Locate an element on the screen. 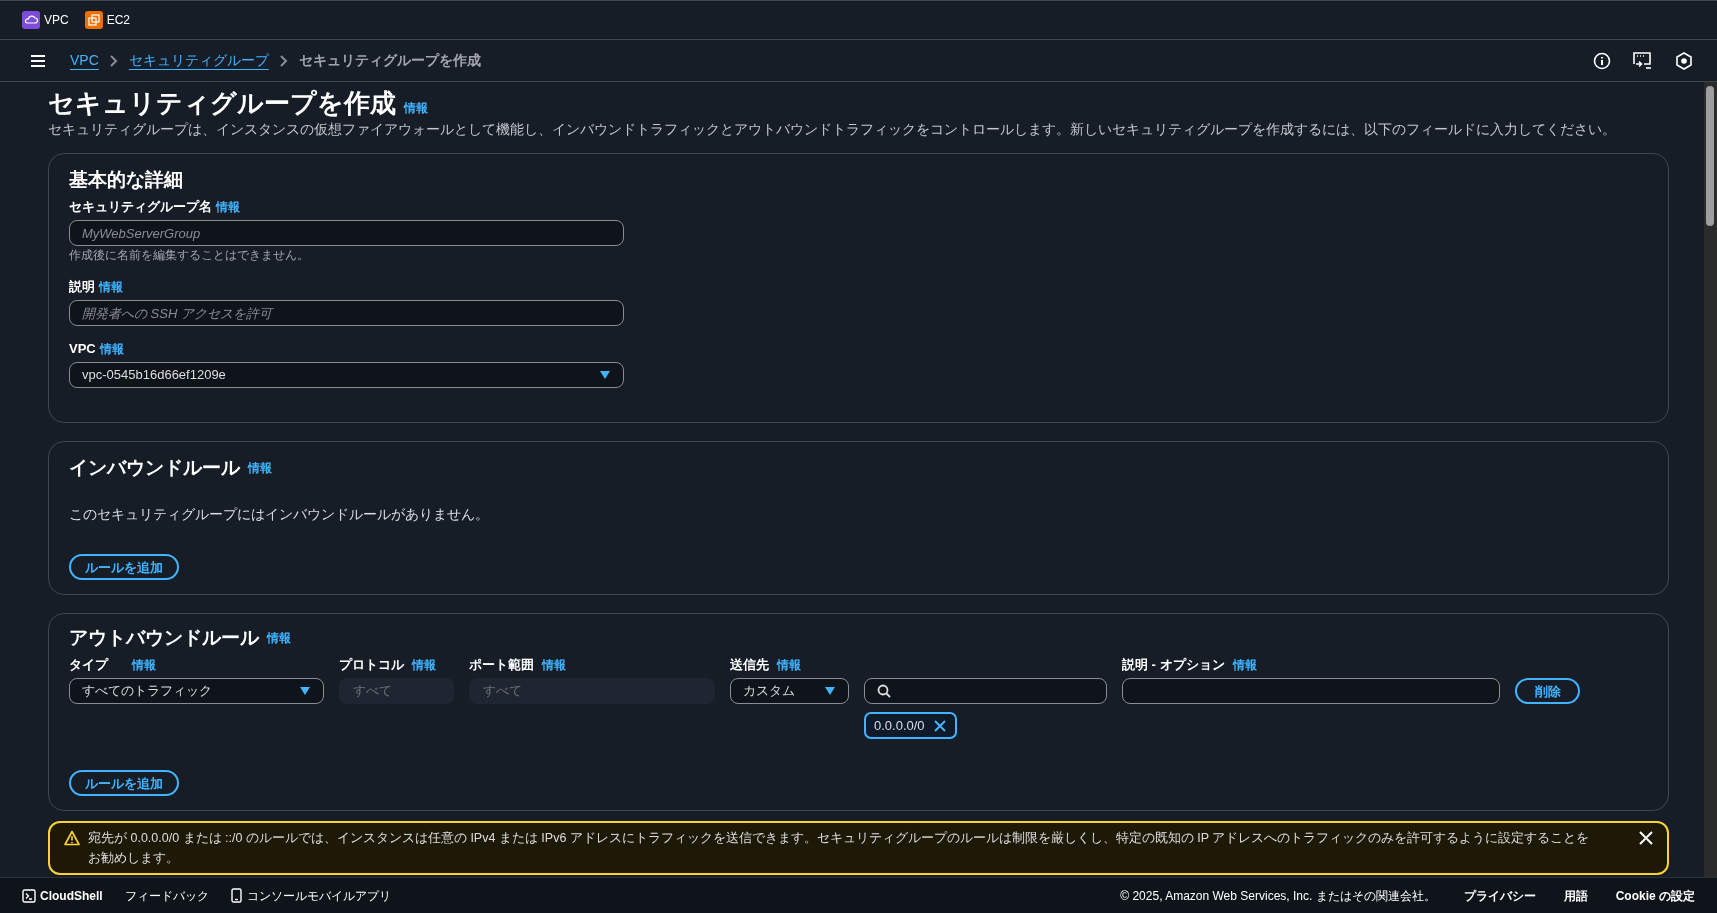 Image resolution: width=1717 pixels, height=913 pixels. field-label: VPC is located at coordinates (82, 349).